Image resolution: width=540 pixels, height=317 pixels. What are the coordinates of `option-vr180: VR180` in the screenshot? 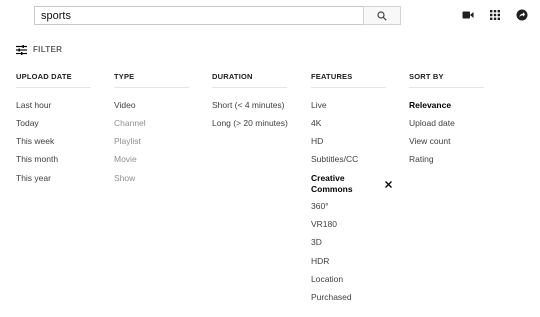 It's located at (324, 224).